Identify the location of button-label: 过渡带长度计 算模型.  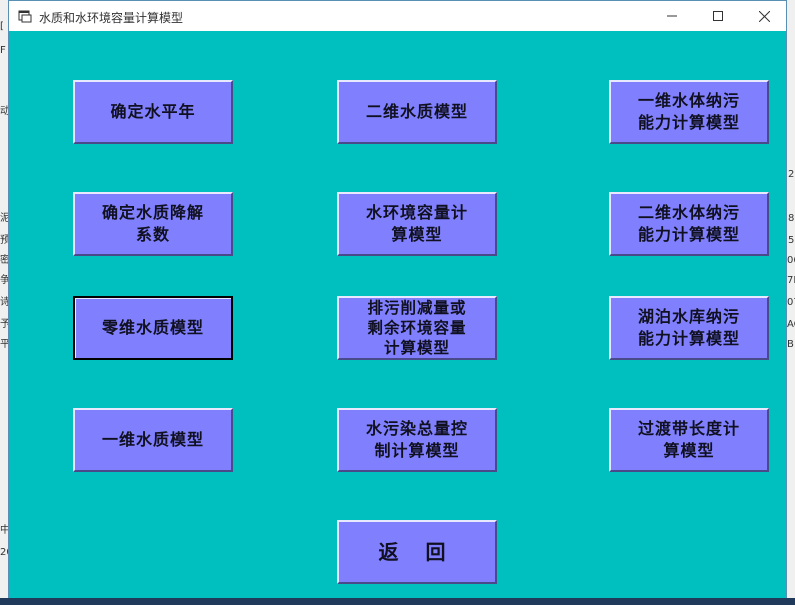
(688, 439).